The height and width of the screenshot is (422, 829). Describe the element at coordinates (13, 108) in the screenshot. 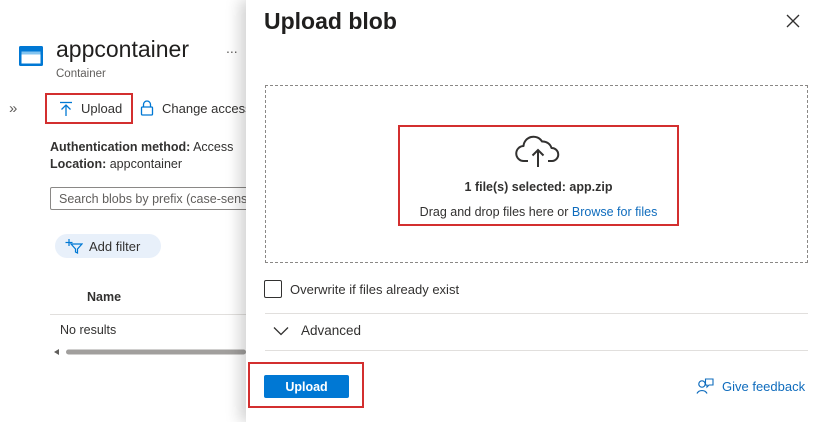

I see `expand-menu-icon: »` at that location.